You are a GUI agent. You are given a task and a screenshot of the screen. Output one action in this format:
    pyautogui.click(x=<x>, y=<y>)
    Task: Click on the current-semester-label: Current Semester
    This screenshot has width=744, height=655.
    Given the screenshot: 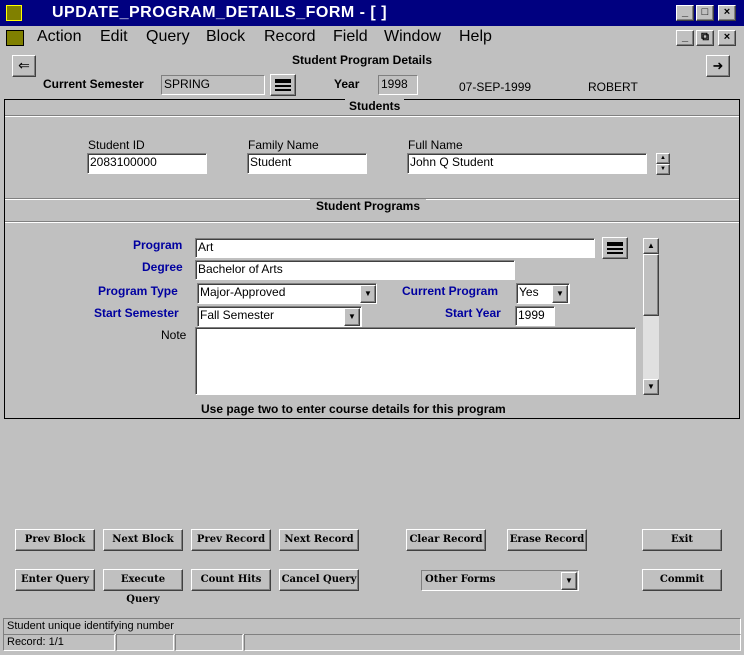 What is the action you would take?
    pyautogui.click(x=93, y=84)
    